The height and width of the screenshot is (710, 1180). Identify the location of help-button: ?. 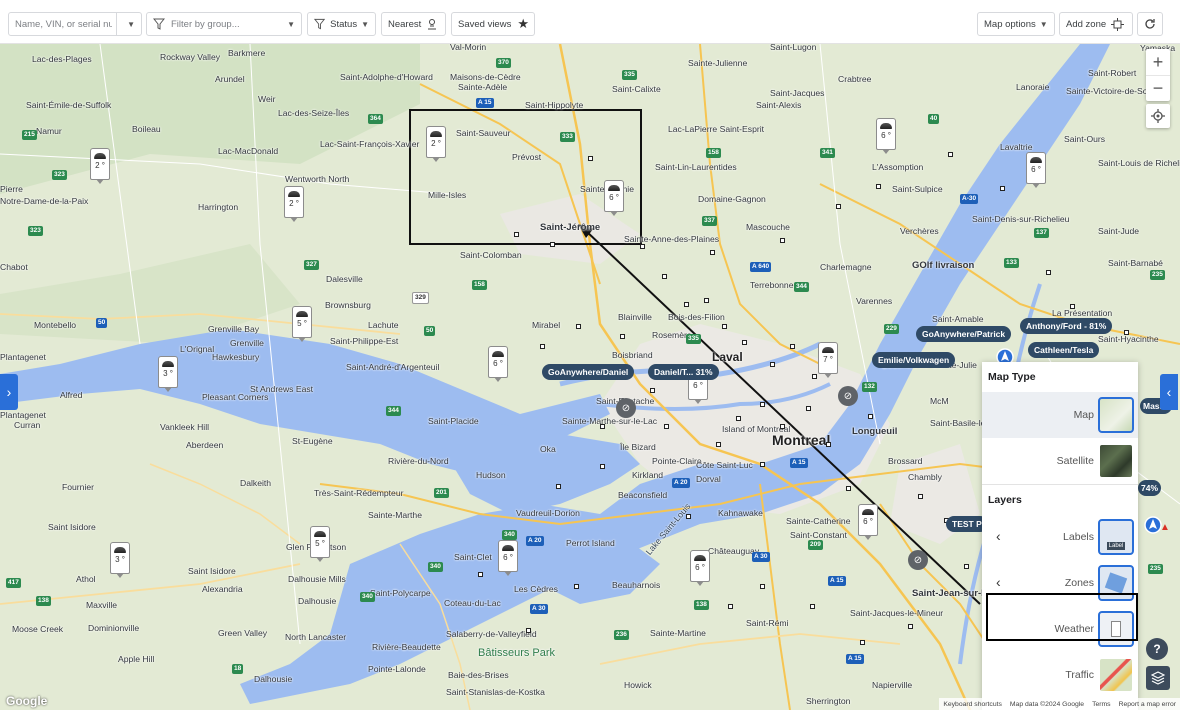
(1157, 649).